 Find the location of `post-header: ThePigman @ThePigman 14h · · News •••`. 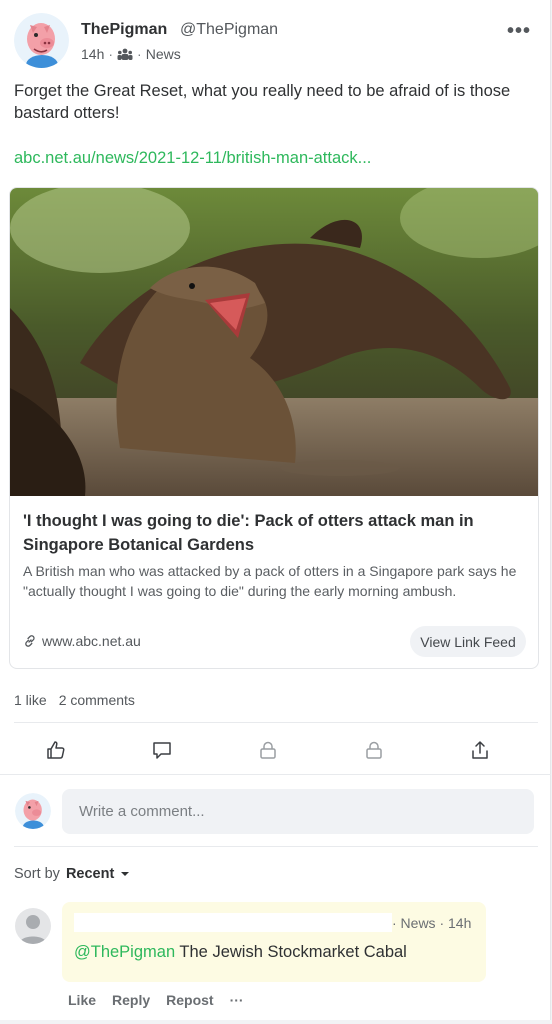

post-header: ThePigman @ThePigman 14h · · News ••• is located at coordinates (275, 36).